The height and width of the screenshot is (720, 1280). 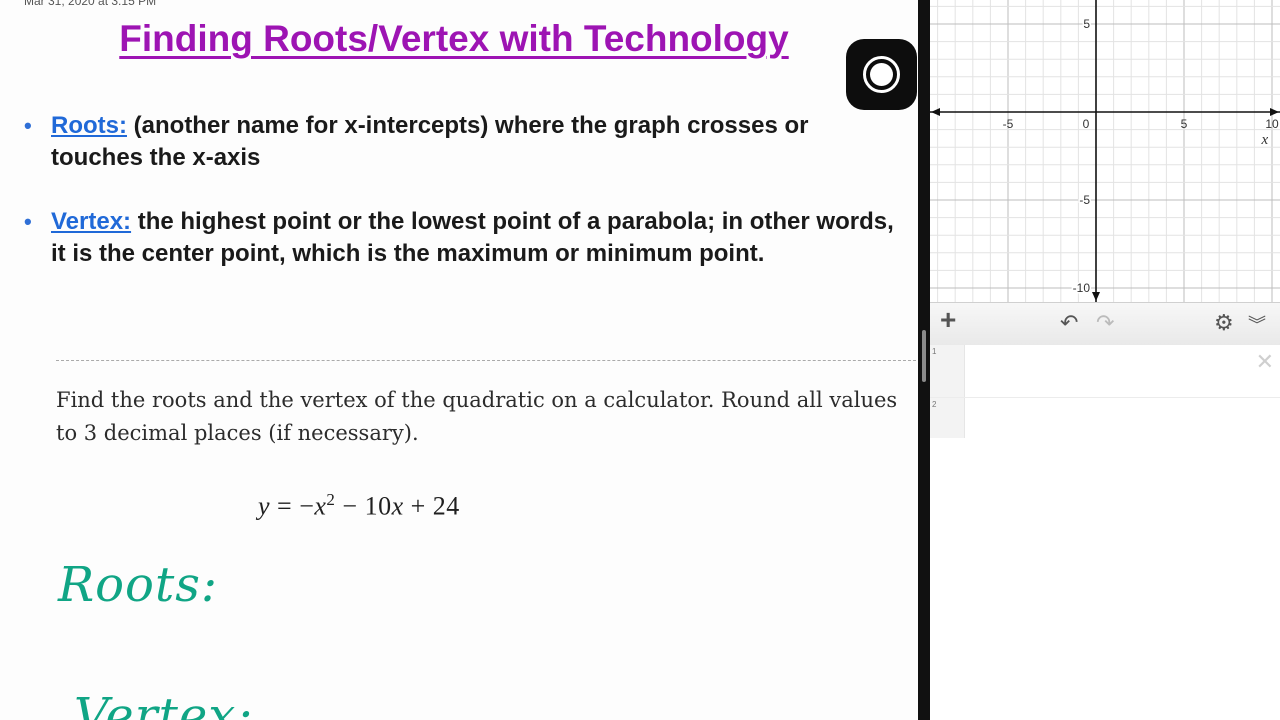 I want to click on expression-toolbar: + ↶ ↷ ⚙ ︾, so click(x=1105, y=324).